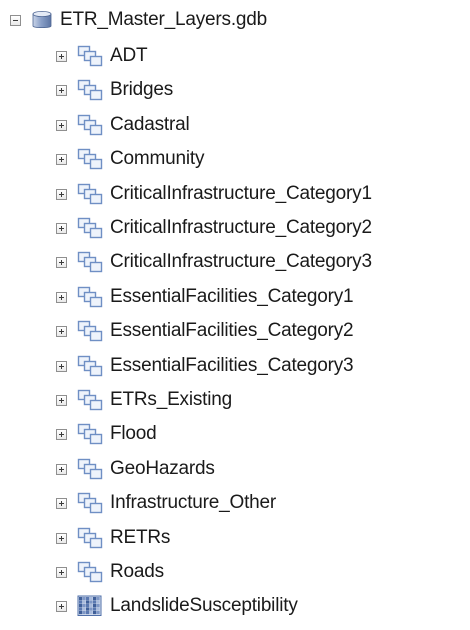 The image size is (470, 630). Describe the element at coordinates (137, 571) in the screenshot. I see `tree-item-label: Roads` at that location.